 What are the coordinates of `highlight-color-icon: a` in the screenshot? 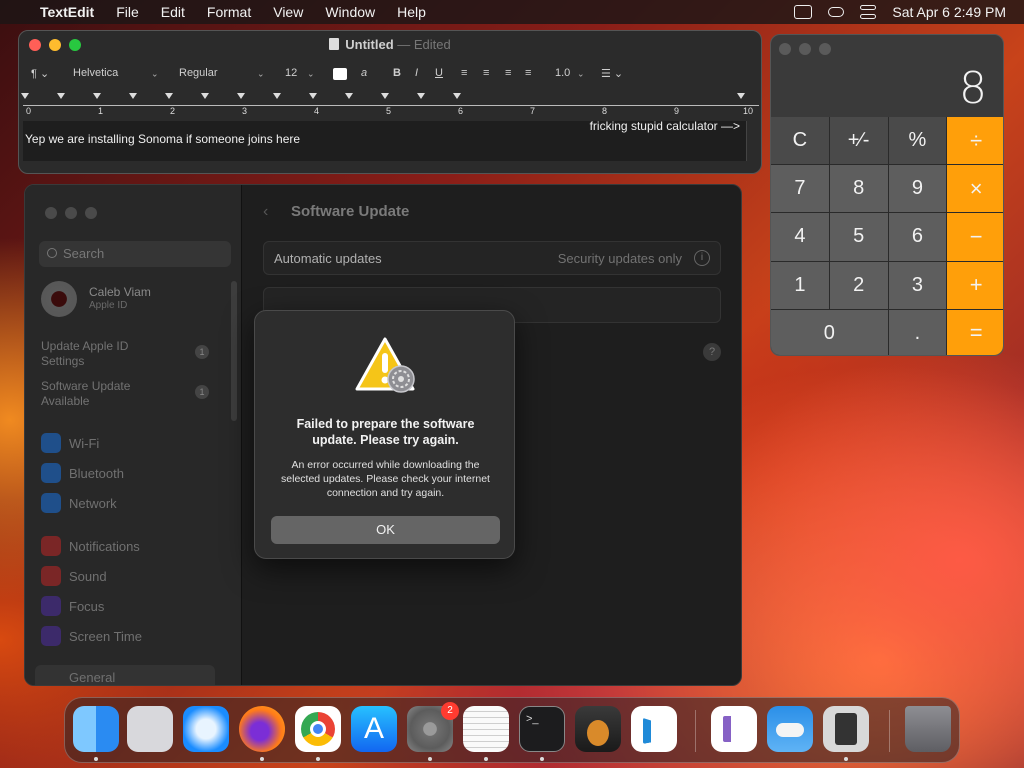 It's located at (364, 73).